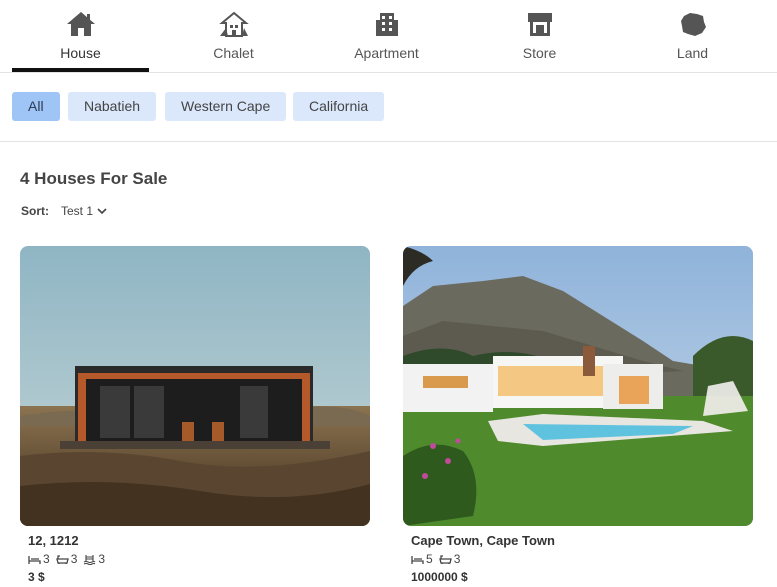  What do you see at coordinates (199, 559) in the screenshot?
I see `listing-specs: 3 3 3` at bounding box center [199, 559].